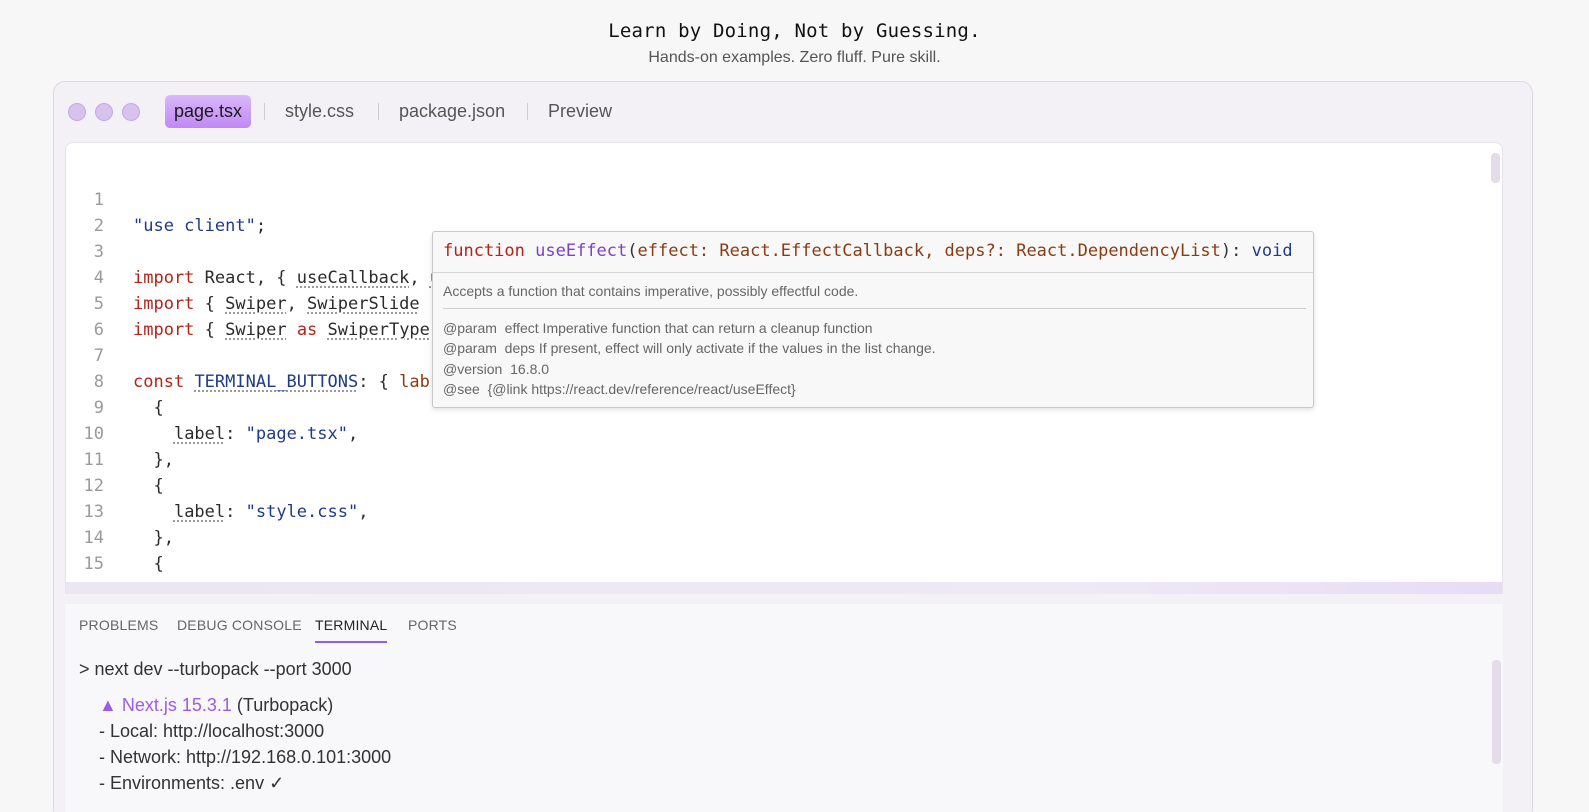  Describe the element at coordinates (165, 705) in the screenshot. I see `next-version-label: ▲ Next.js 15.3.1` at that location.